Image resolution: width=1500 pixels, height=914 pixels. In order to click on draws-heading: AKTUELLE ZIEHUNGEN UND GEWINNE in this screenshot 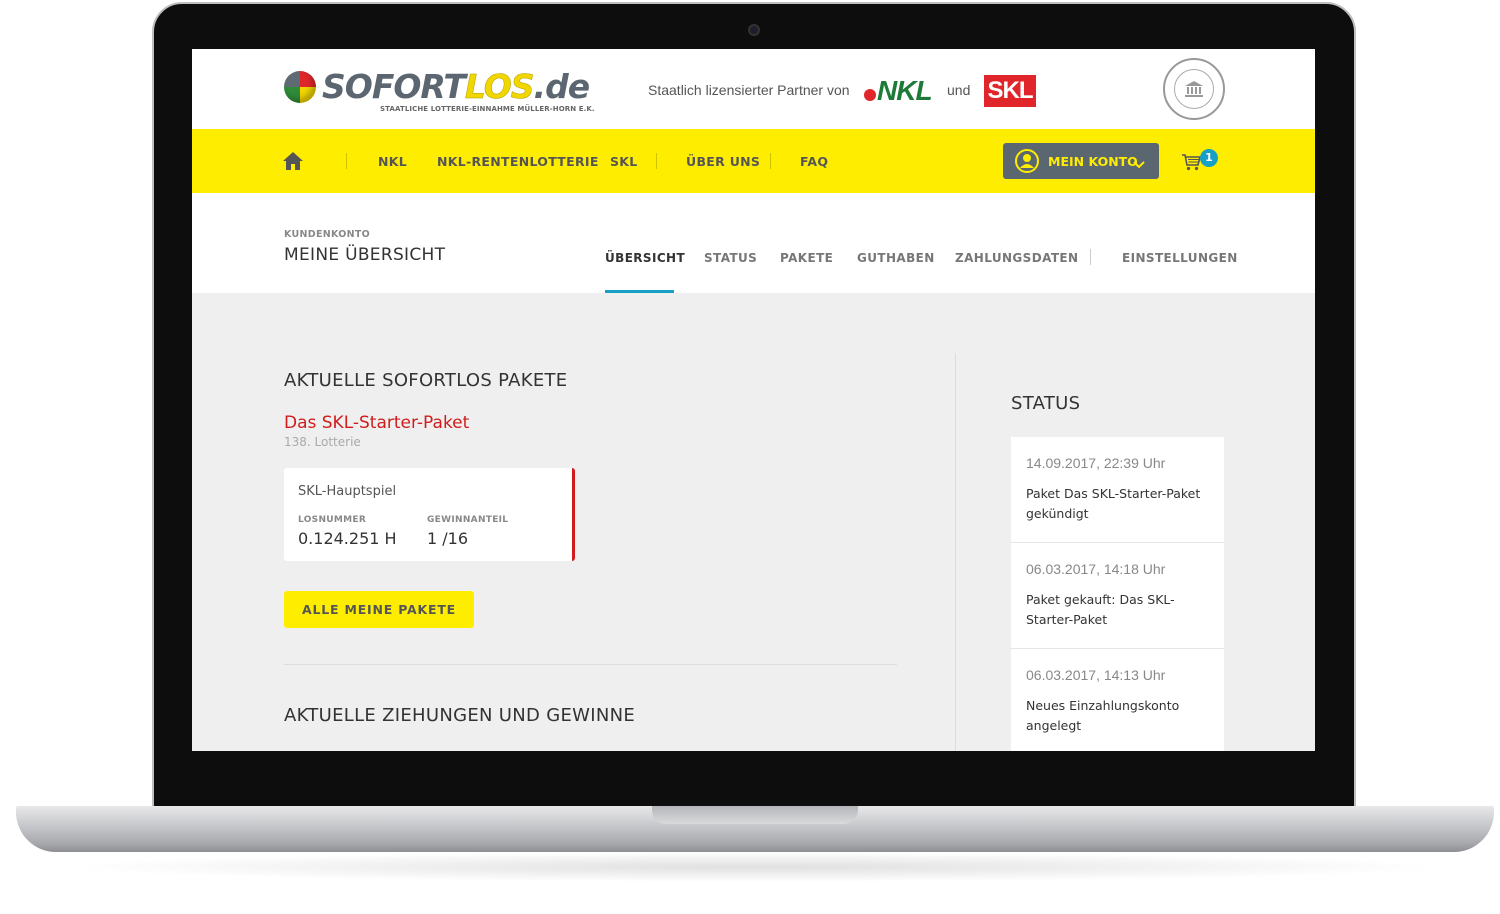, I will do `click(460, 715)`.